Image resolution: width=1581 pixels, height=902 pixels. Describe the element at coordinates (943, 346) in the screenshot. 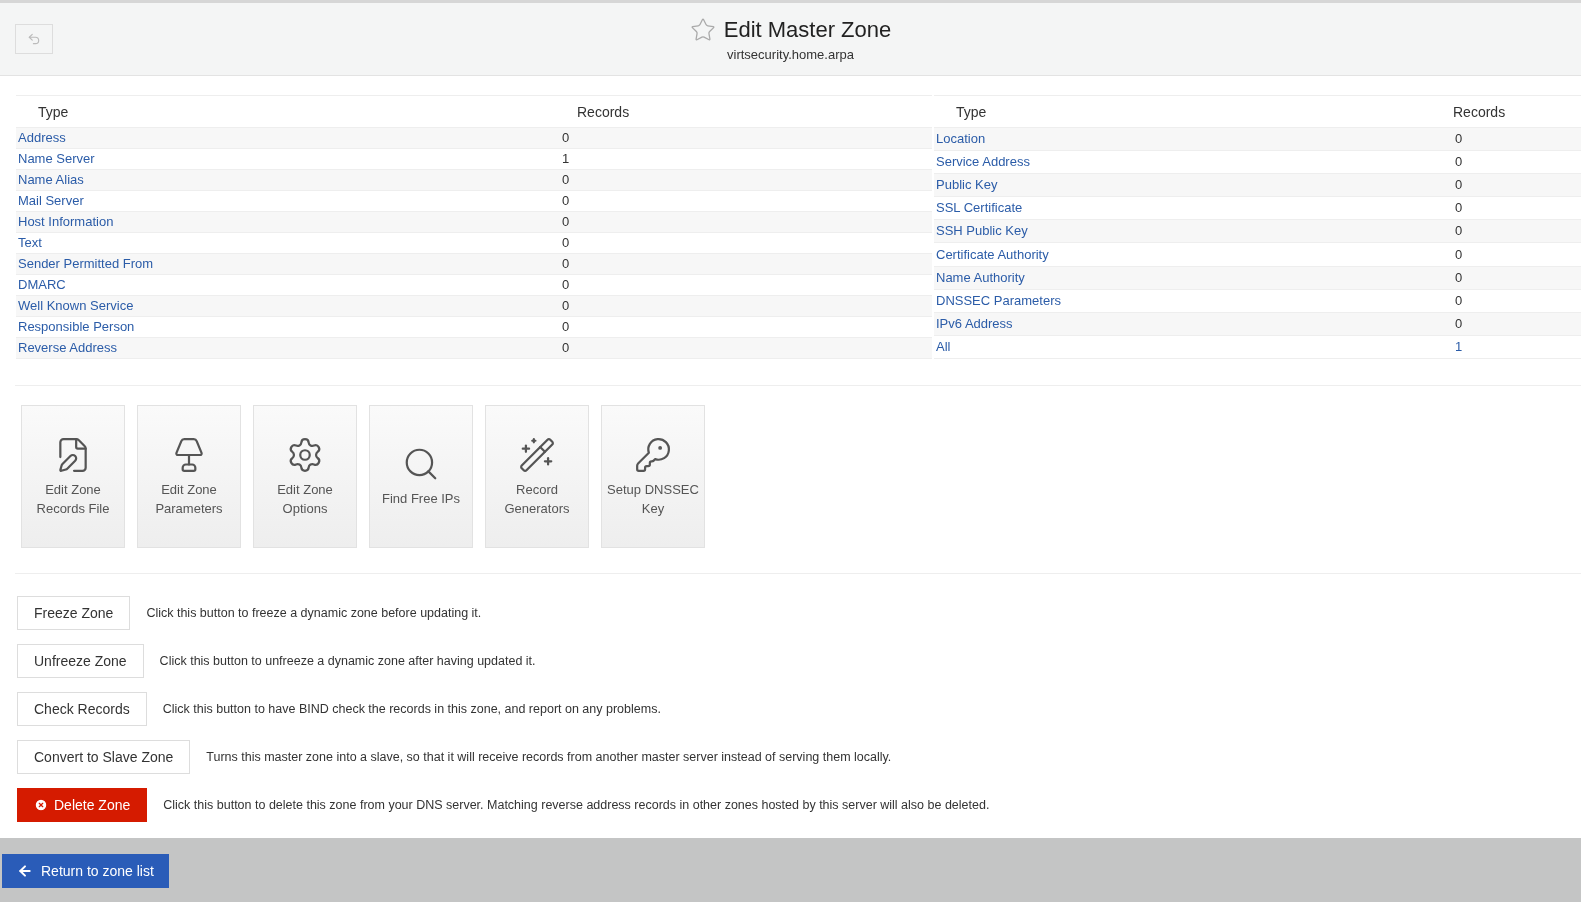

I see `record-type-link: All` at that location.